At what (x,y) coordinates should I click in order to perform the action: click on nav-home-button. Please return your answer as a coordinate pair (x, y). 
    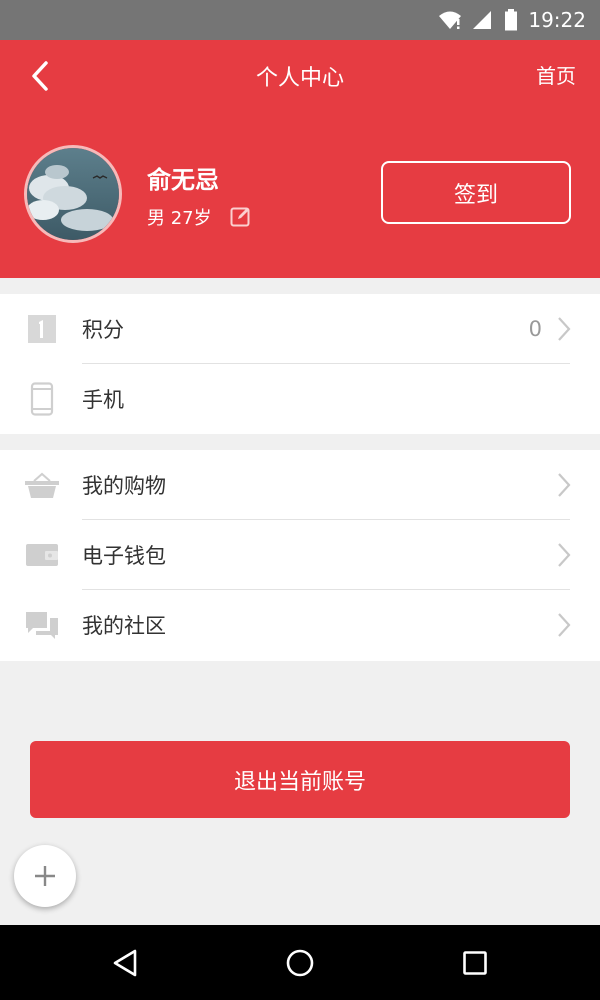
    Looking at the image, I should click on (300, 962).